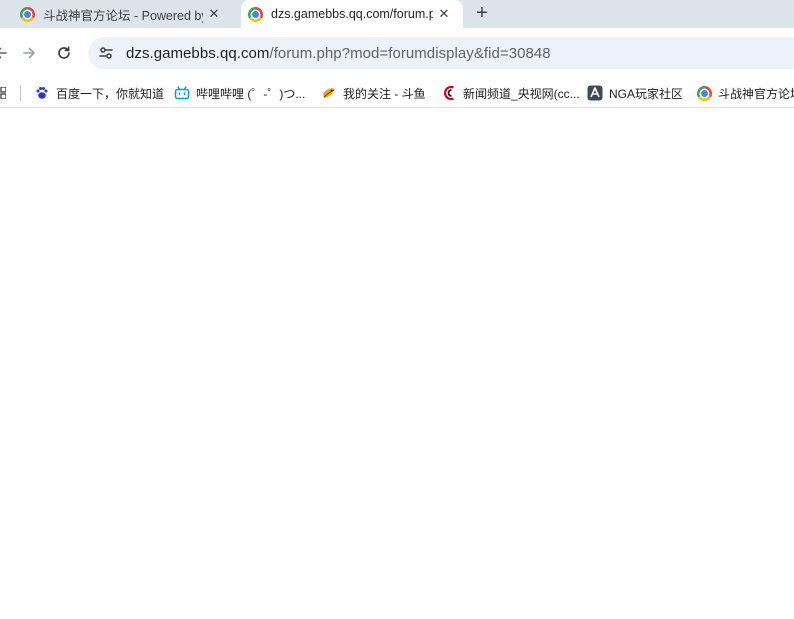  I want to click on tab-title: 斗战神官方论坛 - Powered by Discuz!, so click(123, 15).